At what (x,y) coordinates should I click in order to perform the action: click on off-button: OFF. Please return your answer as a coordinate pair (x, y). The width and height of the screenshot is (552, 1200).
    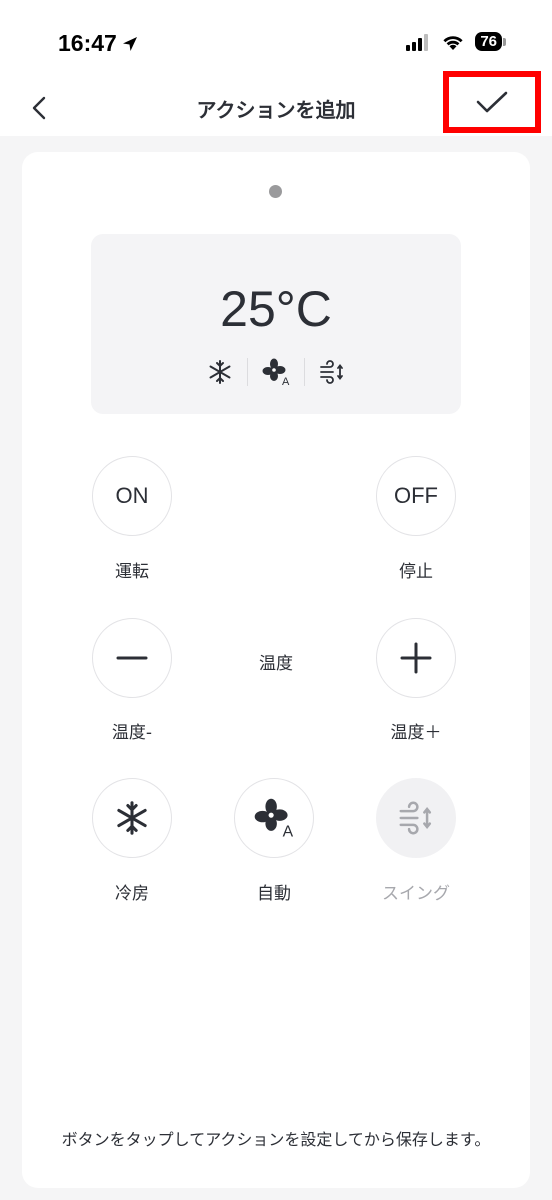
    Looking at the image, I should click on (416, 496).